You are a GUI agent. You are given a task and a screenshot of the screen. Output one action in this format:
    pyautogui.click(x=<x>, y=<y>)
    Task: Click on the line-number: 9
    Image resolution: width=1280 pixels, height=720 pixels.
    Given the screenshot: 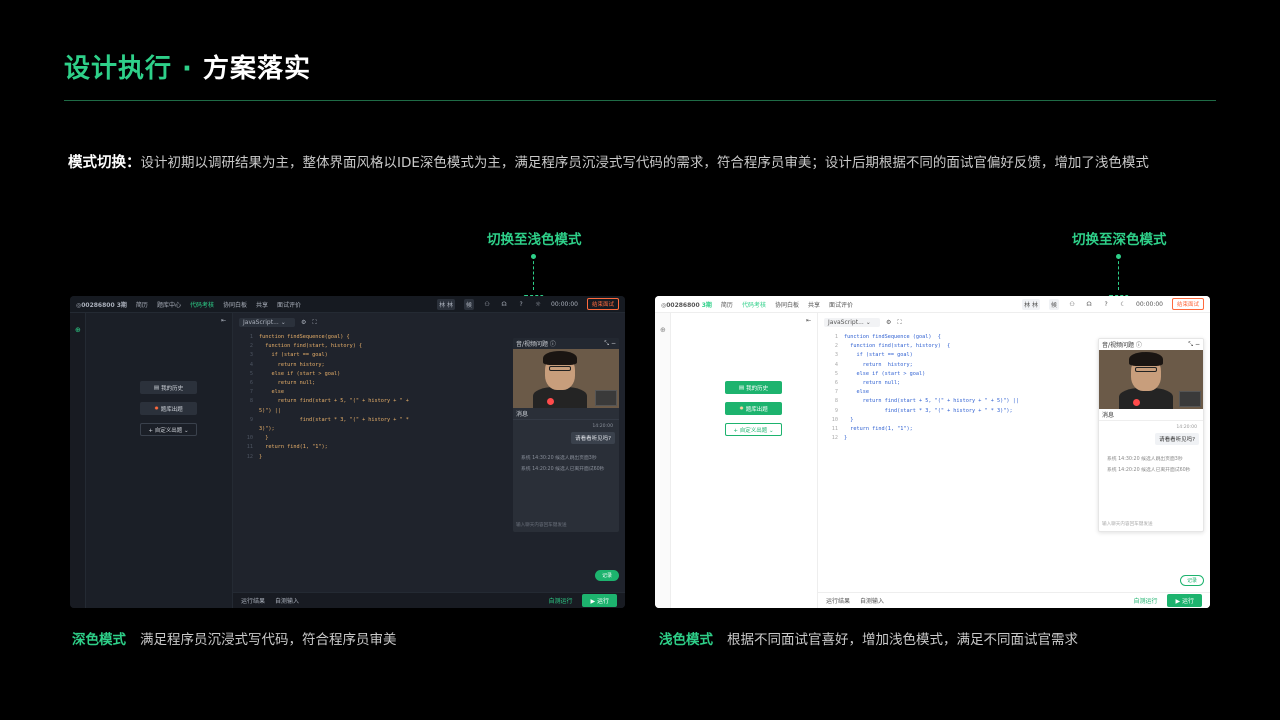 What is the action you would take?
    pyautogui.click(x=836, y=410)
    